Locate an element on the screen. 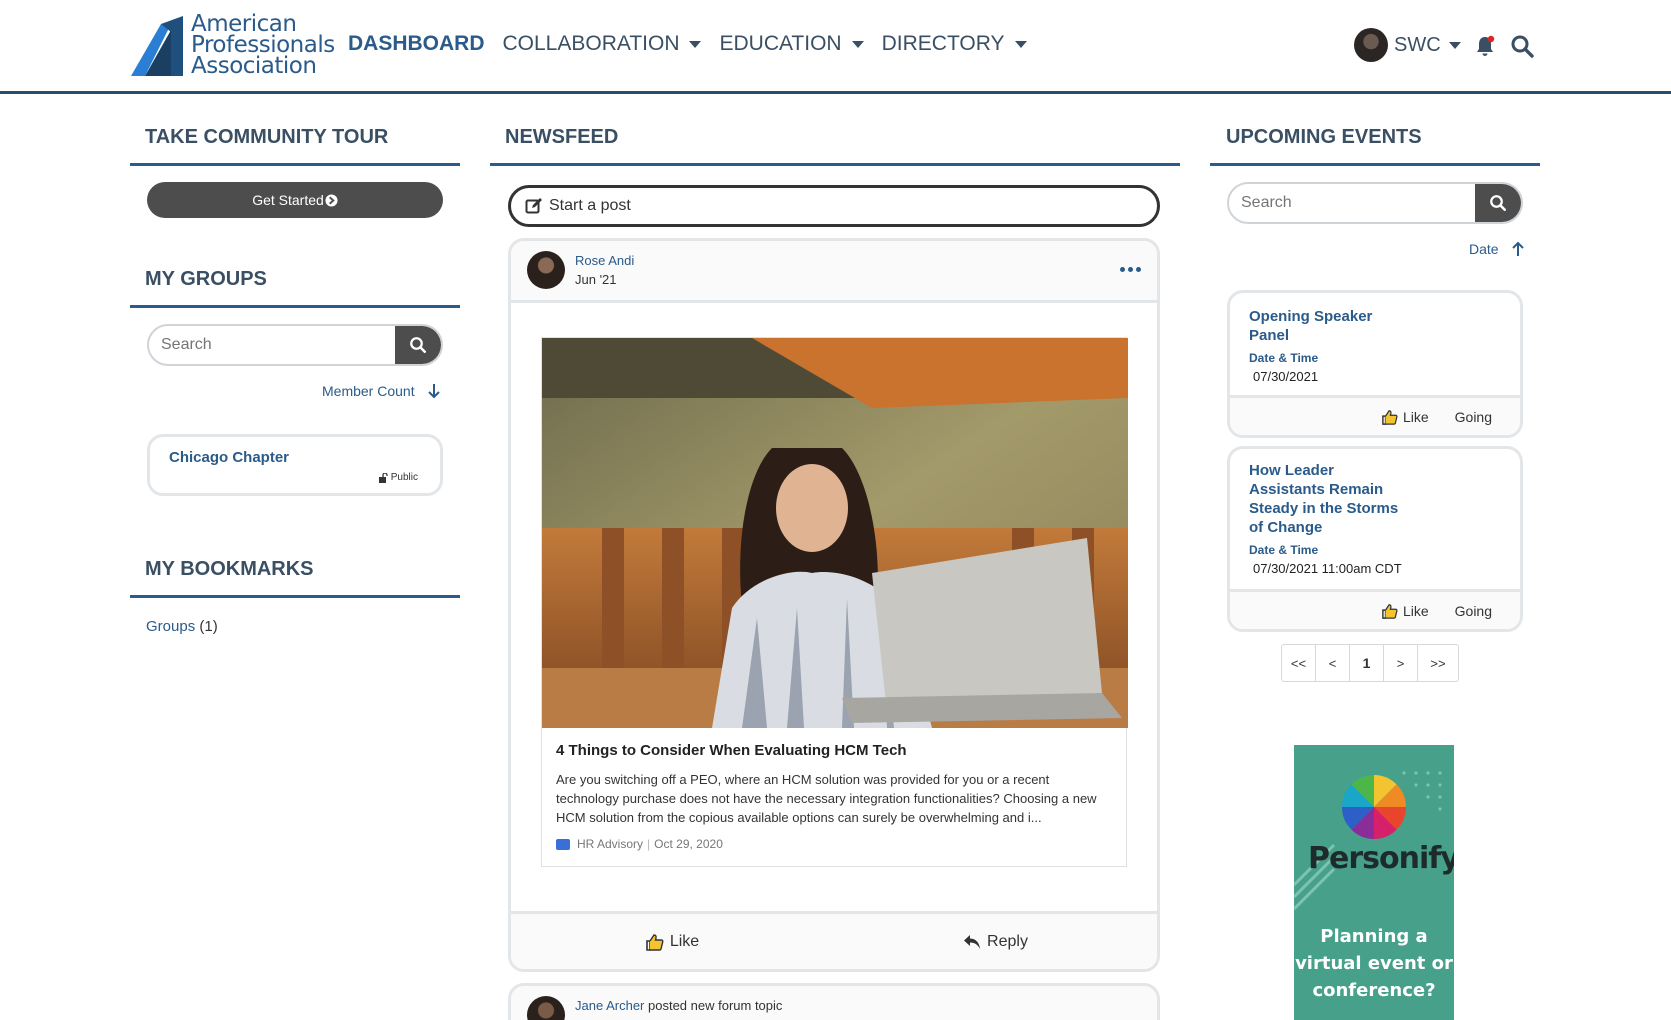  group-name: Chicago Chapter is located at coordinates (229, 457).